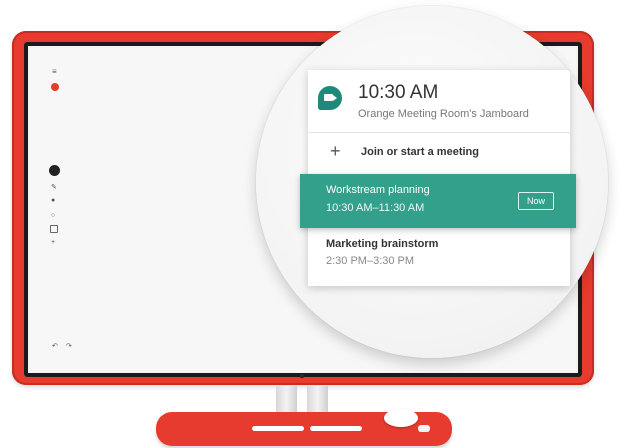 The height and width of the screenshot is (448, 624). I want to click on marker-icon: ✎, so click(54, 187).